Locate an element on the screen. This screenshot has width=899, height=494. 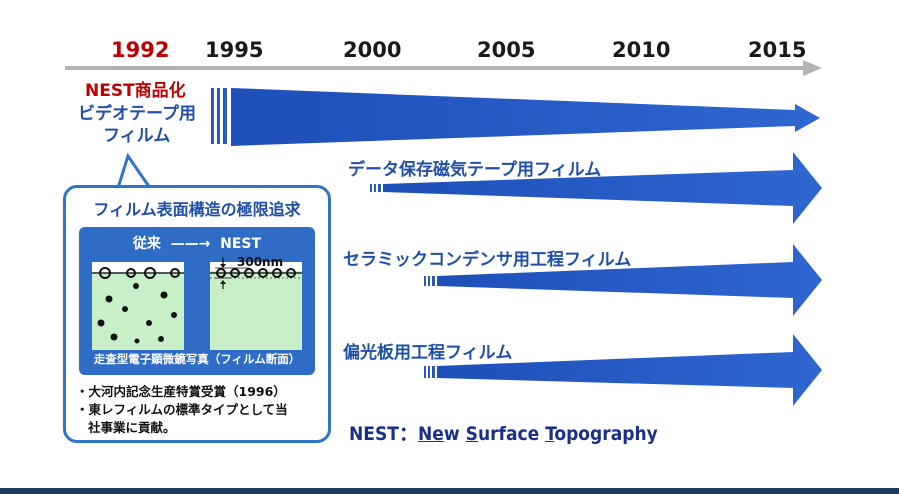
nest-film-illustration is located at coordinates (256, 303).